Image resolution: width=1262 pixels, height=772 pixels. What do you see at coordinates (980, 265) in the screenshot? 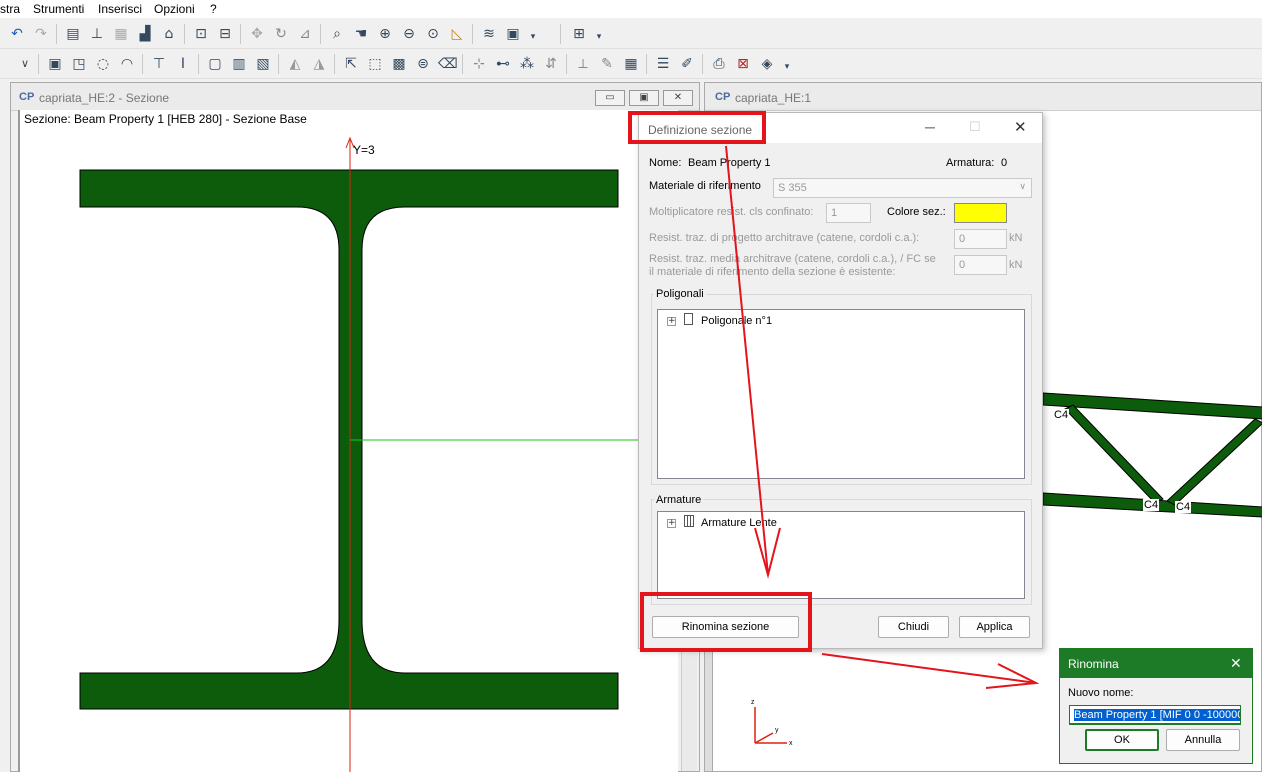
I see `resist2-input: 0` at bounding box center [980, 265].